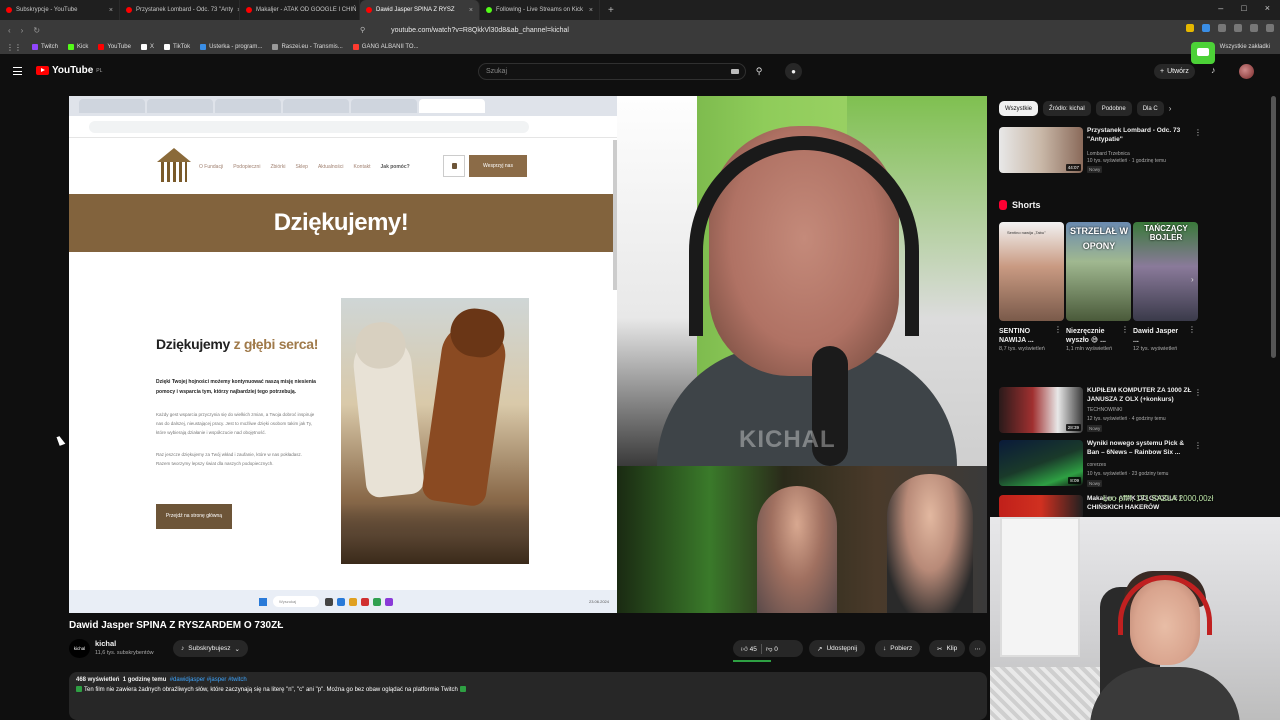 This screenshot has height=720, width=1280. I want to click on checkmark-icon, so click(79, 689).